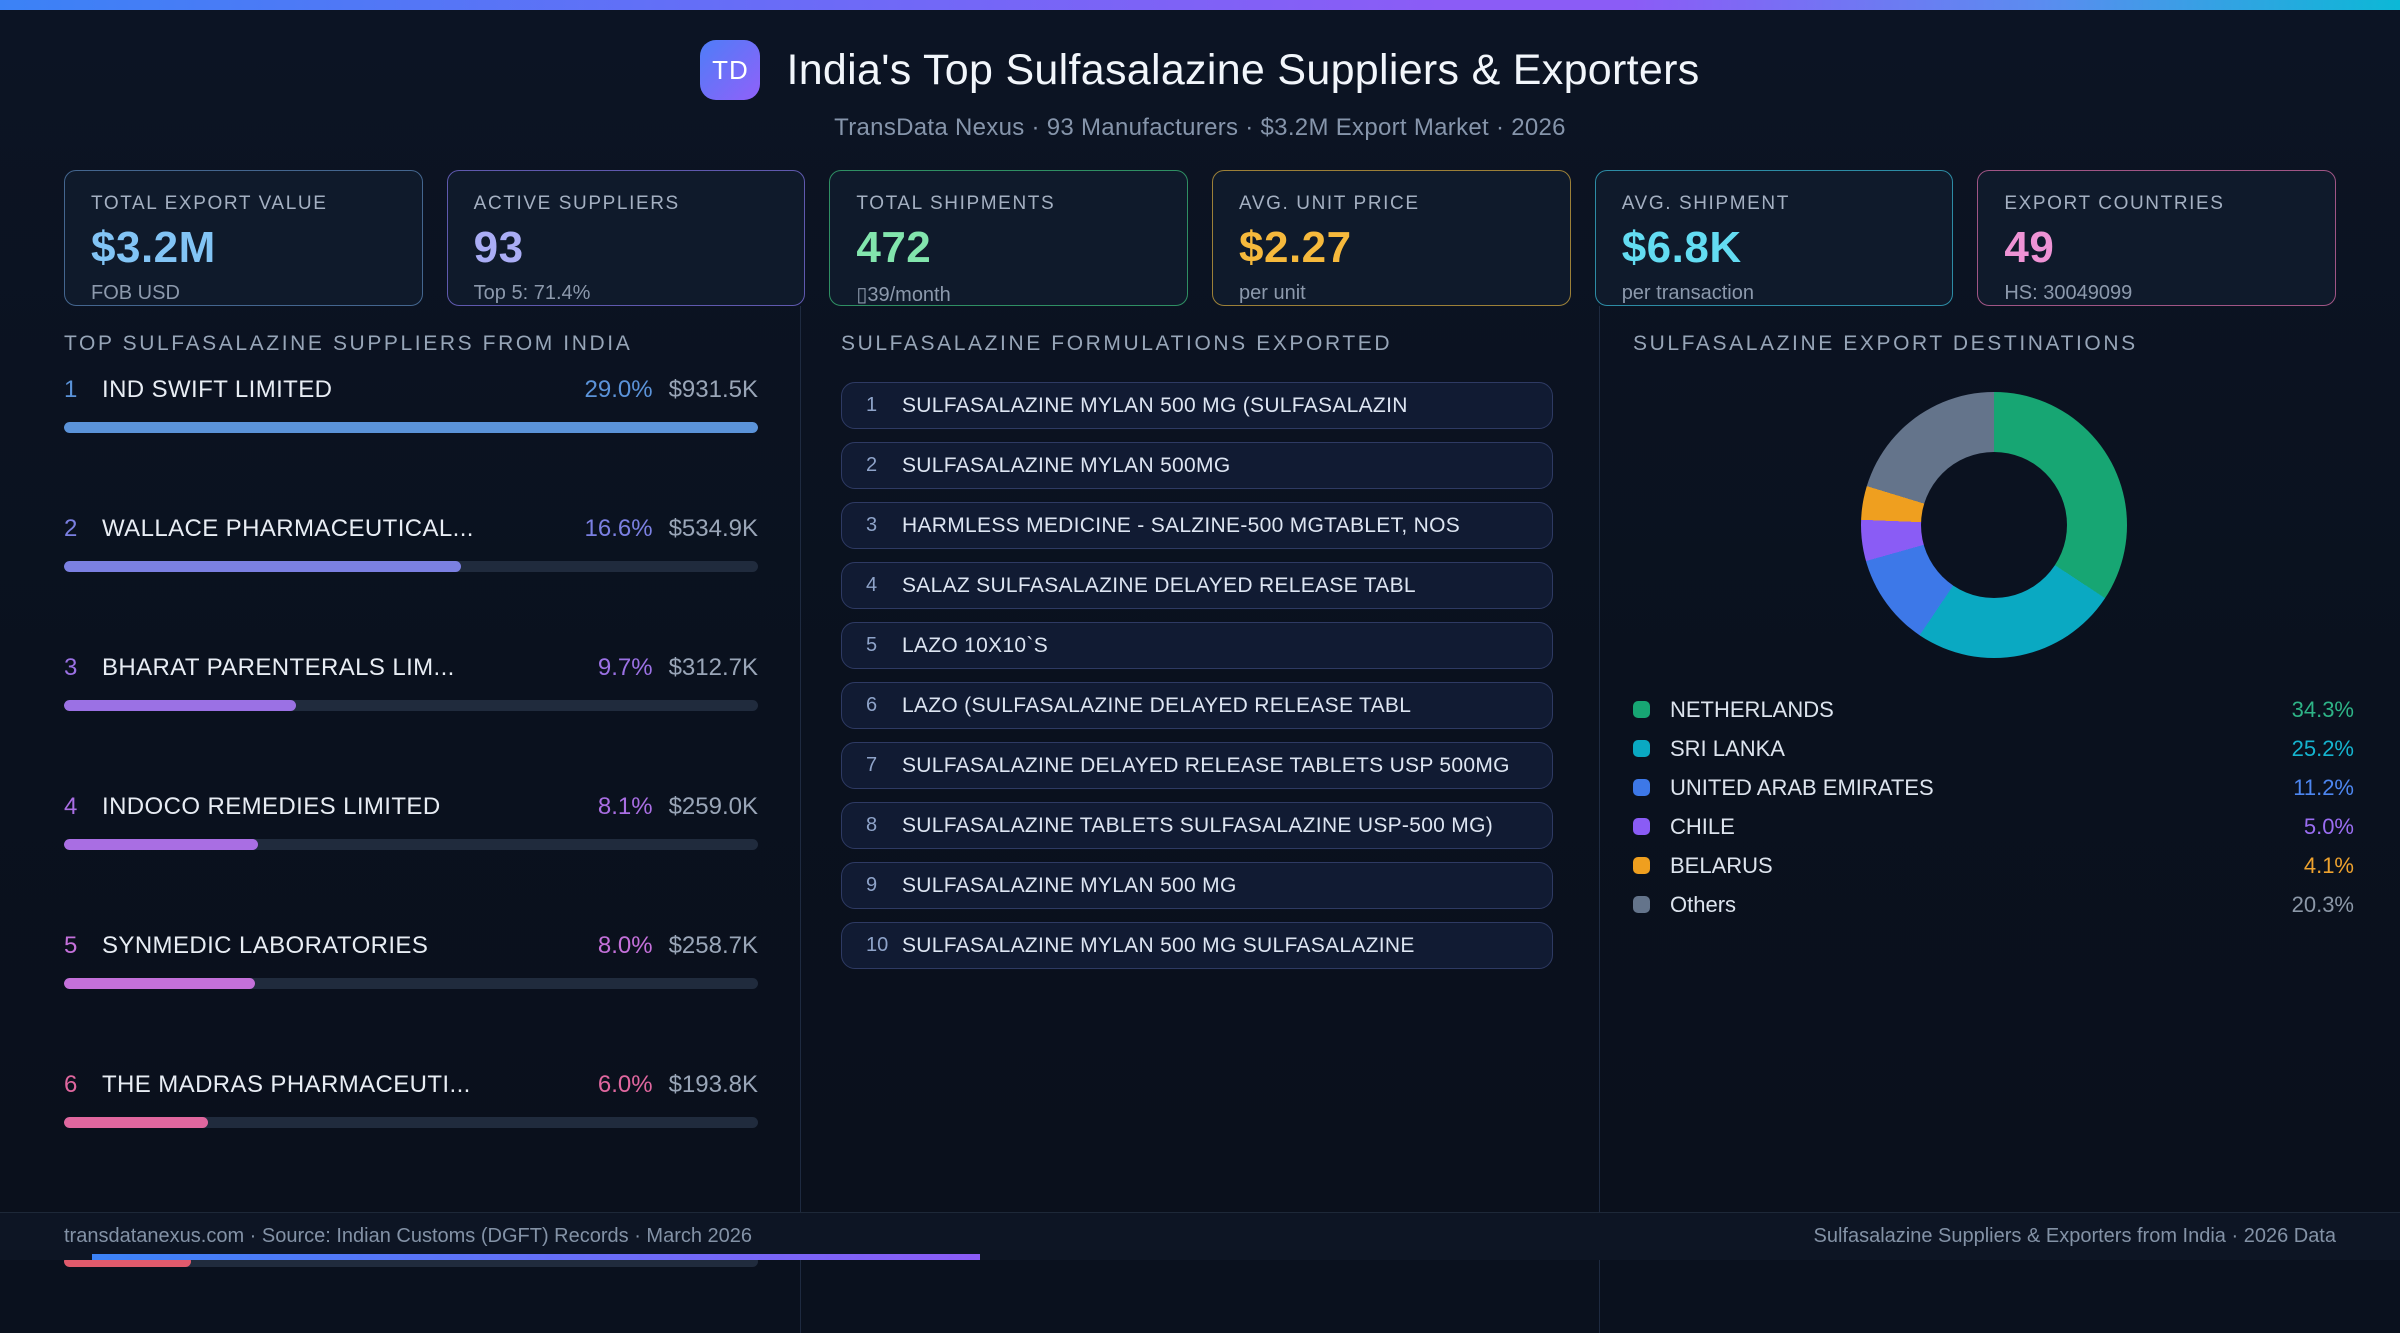 The height and width of the screenshot is (1333, 2400). I want to click on suppliers-title: TOP SULFASALAZINE SUPPLIERS FROM INDIA, so click(348, 343).